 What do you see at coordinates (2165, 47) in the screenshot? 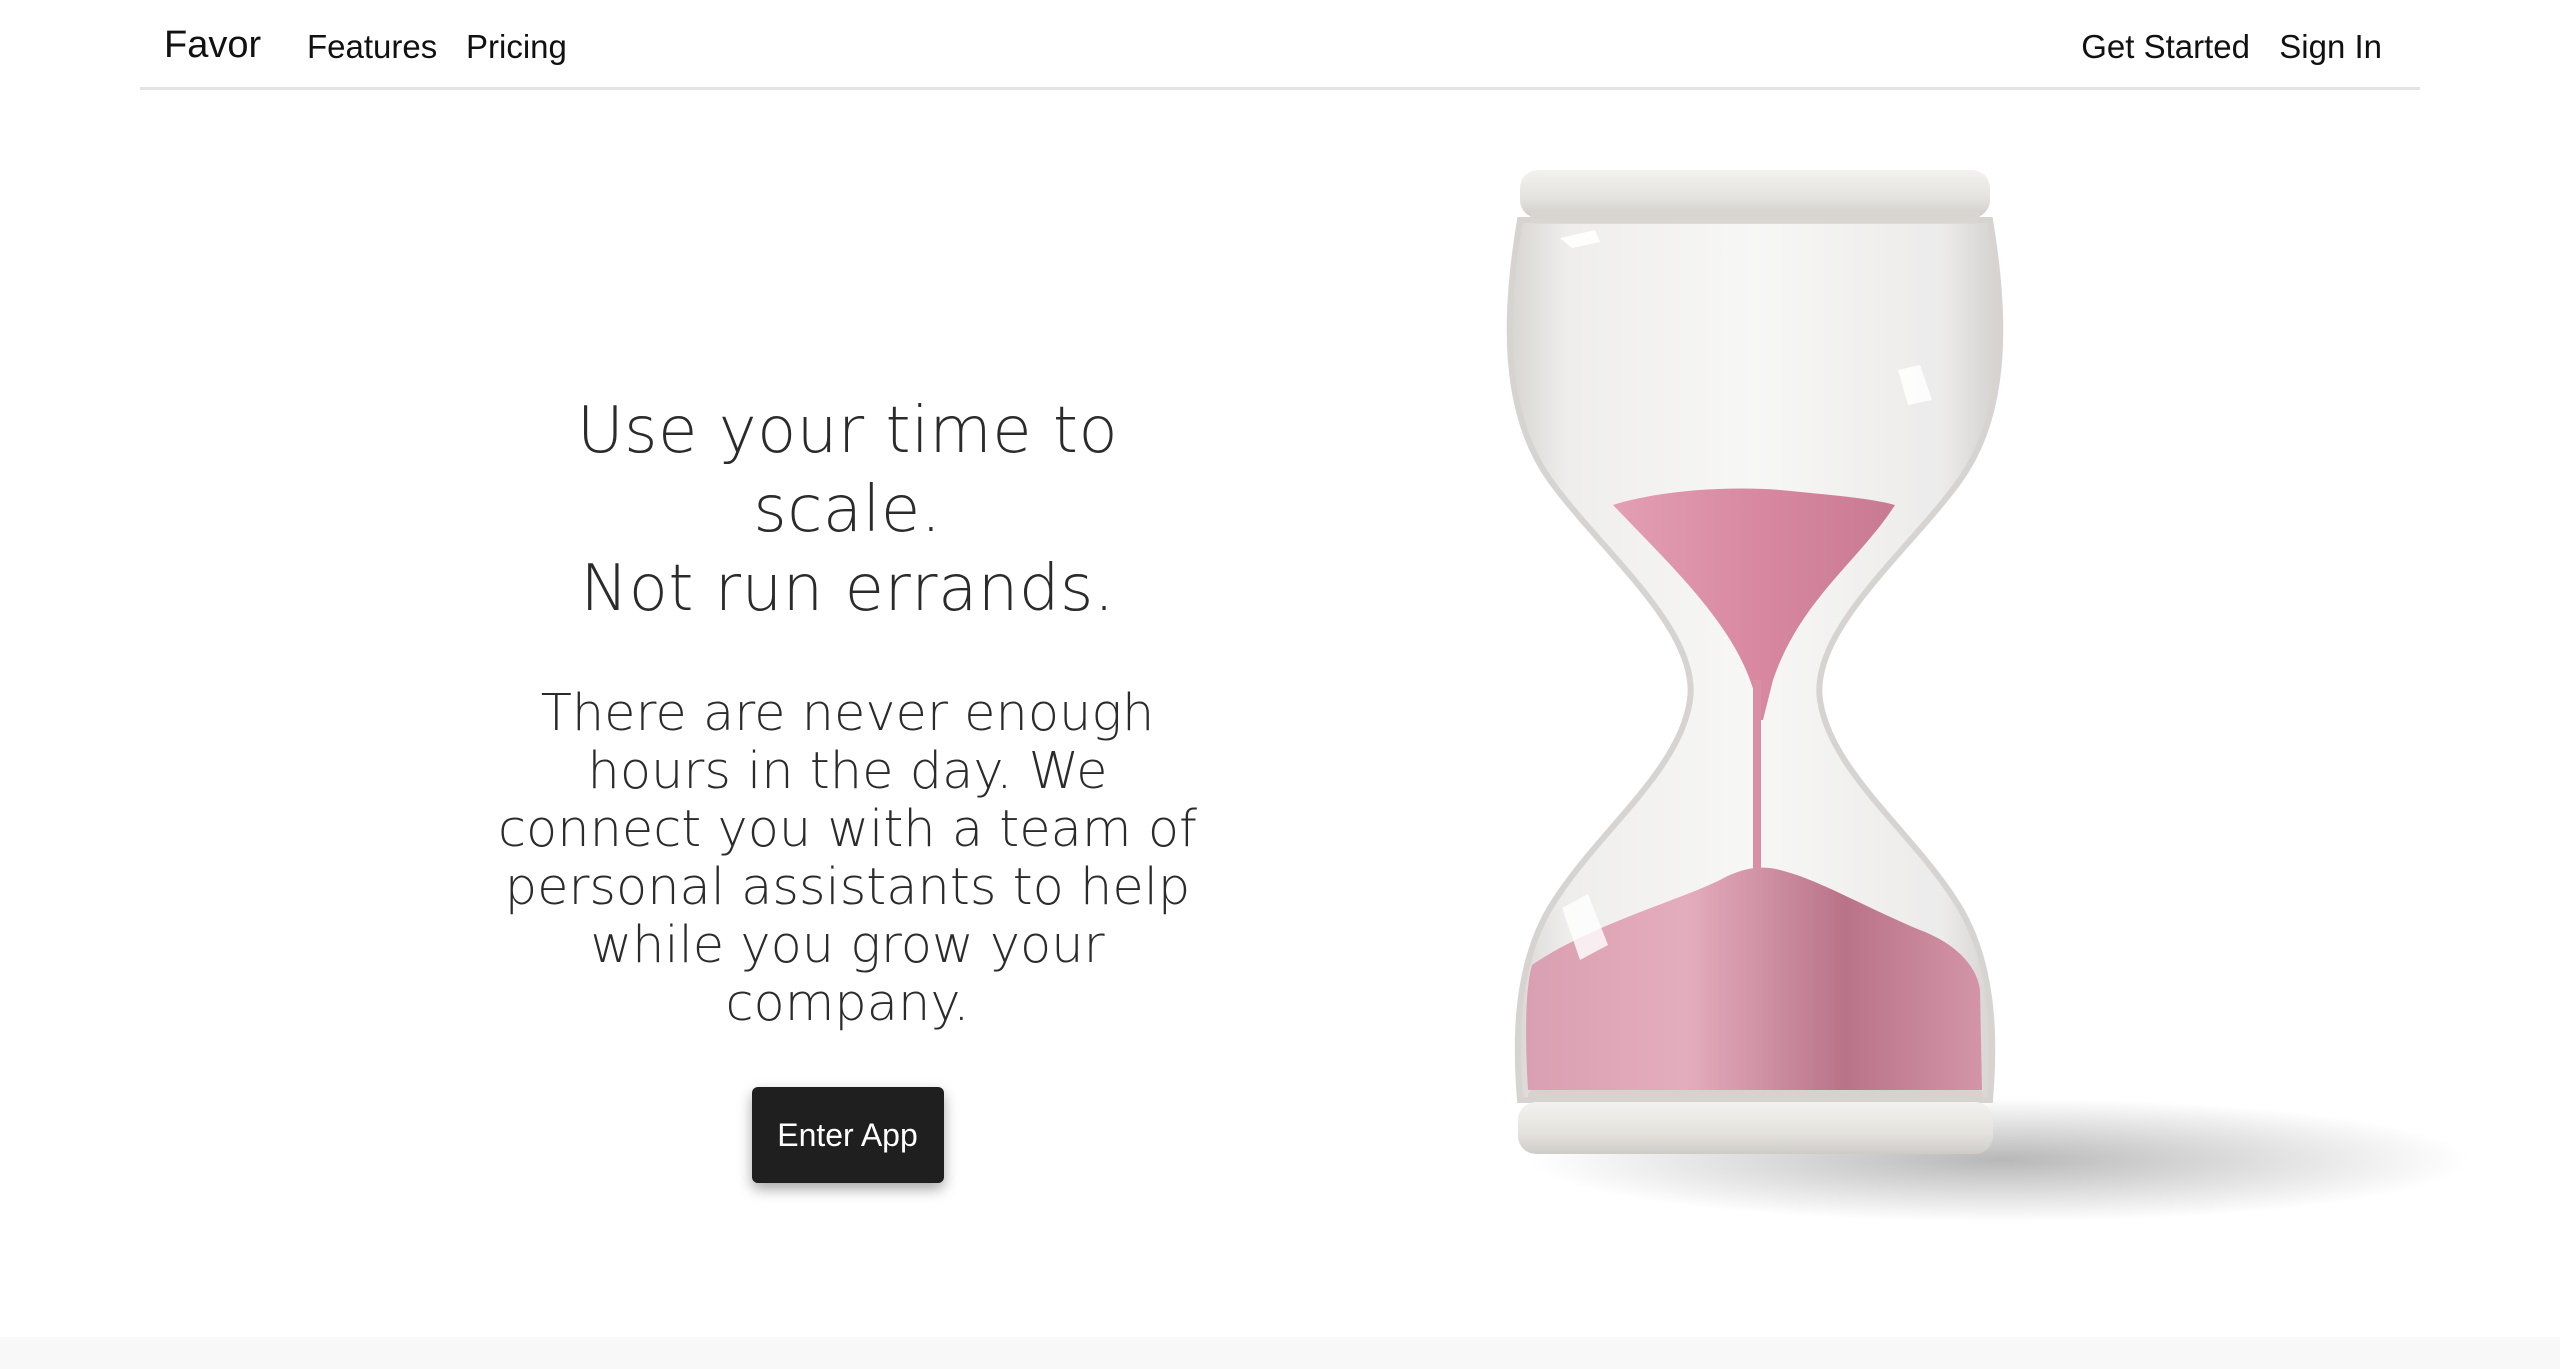
I see `nav-link-get-started: Get Started` at bounding box center [2165, 47].